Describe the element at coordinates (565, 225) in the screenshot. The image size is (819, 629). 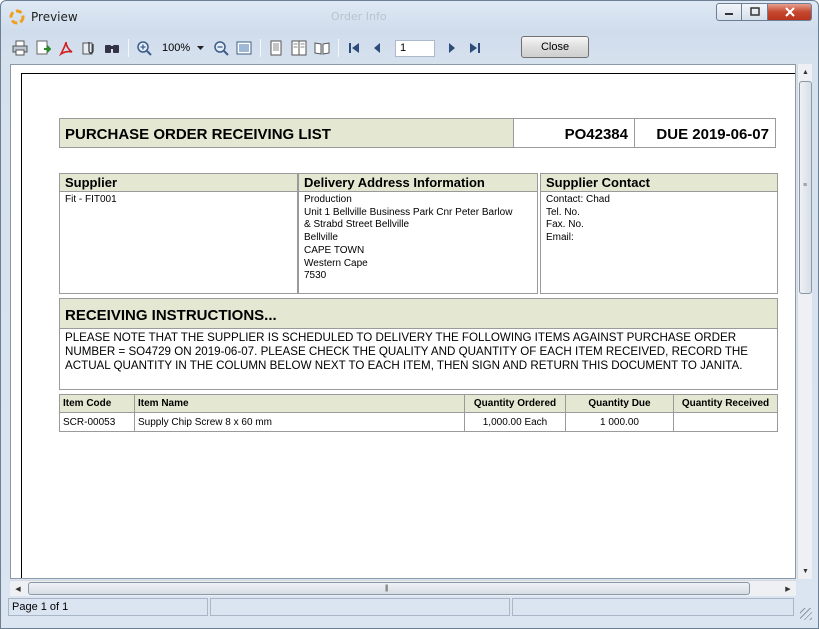
I see `contact-line: Fax. No.` at that location.